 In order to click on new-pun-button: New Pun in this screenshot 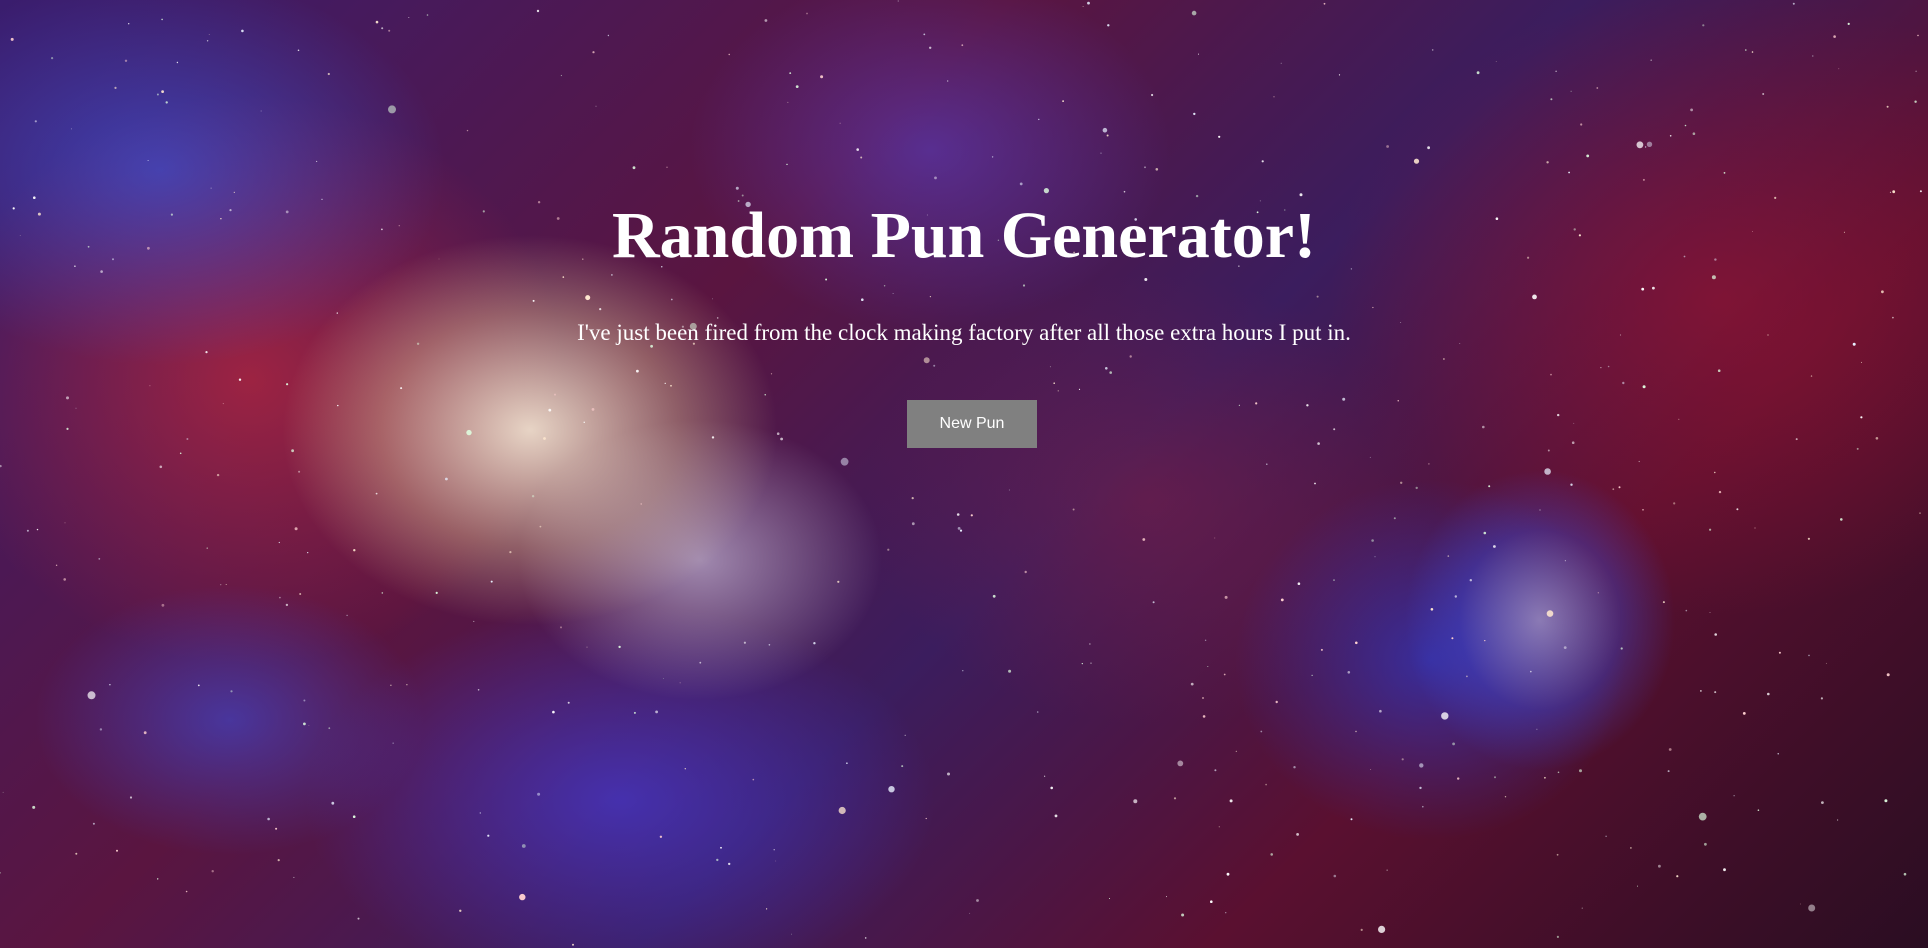, I will do `click(972, 424)`.